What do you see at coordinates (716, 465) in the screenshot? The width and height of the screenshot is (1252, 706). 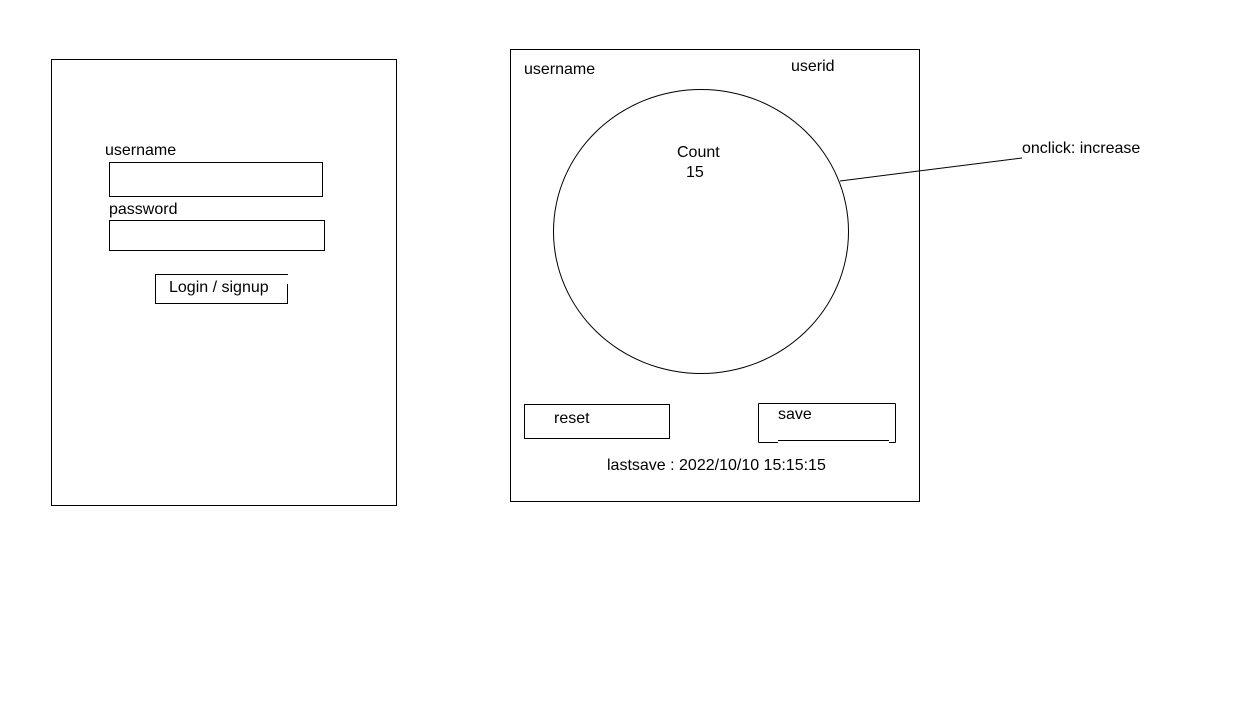 I see `lastsave-text: lastsave : 2022/10/10 15:15:15` at bounding box center [716, 465].